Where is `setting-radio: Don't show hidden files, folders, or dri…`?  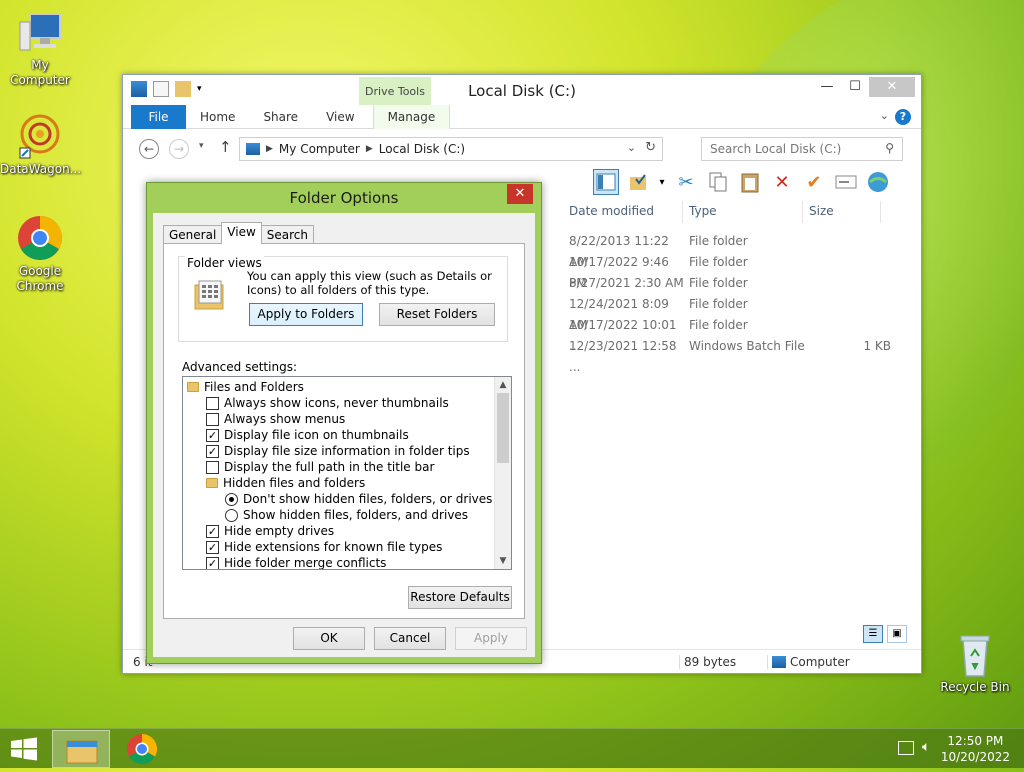
setting-radio: Don't show hidden files, folders, or dri… is located at coordinates (358, 499).